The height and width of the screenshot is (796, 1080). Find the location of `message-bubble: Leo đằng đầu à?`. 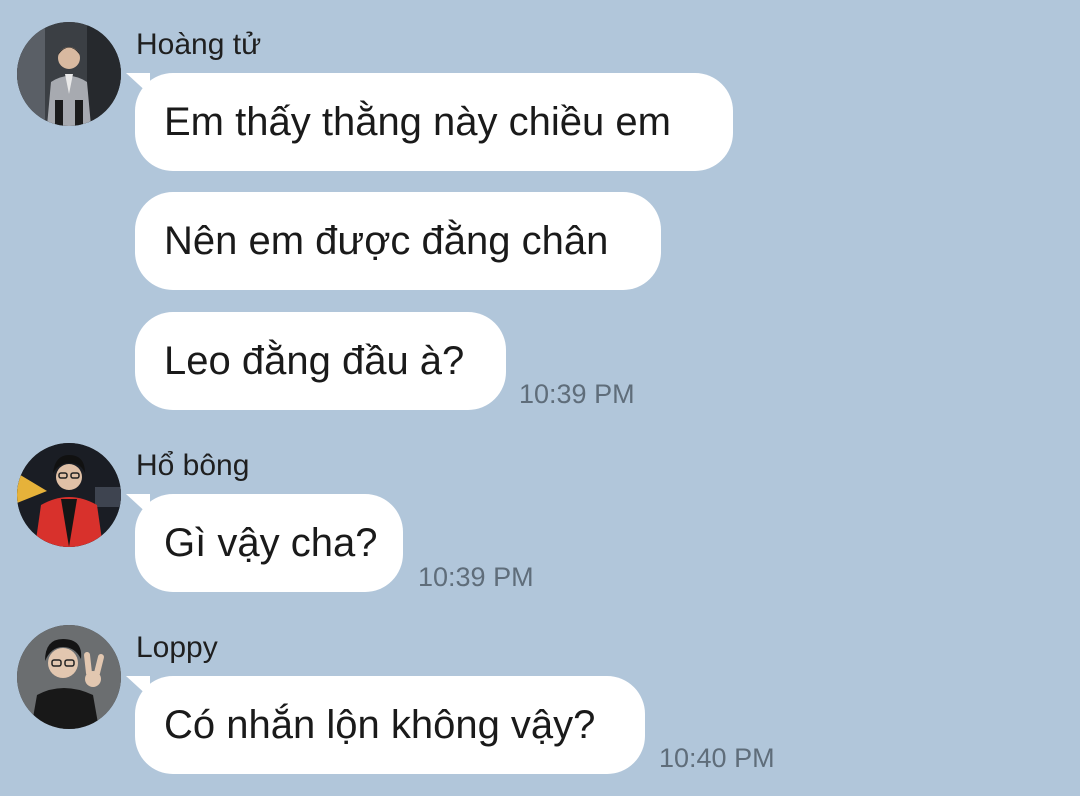

message-bubble: Leo đằng đầu à? is located at coordinates (320, 361).